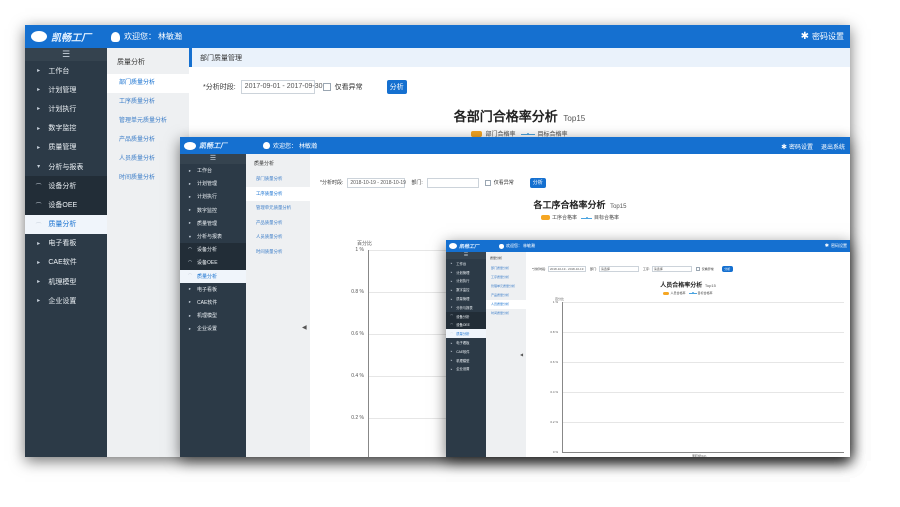 This screenshot has width=900, height=507. What do you see at coordinates (671, 268) in the screenshot?
I see `process-select: 请选择` at bounding box center [671, 268].